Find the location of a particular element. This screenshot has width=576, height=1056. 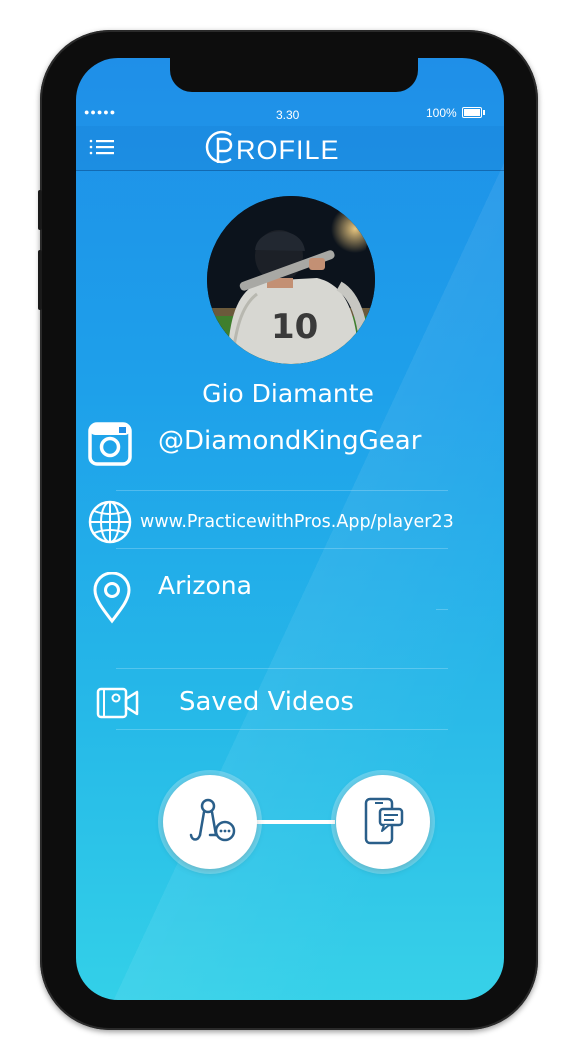

map-pin-icon is located at coordinates (112, 598).